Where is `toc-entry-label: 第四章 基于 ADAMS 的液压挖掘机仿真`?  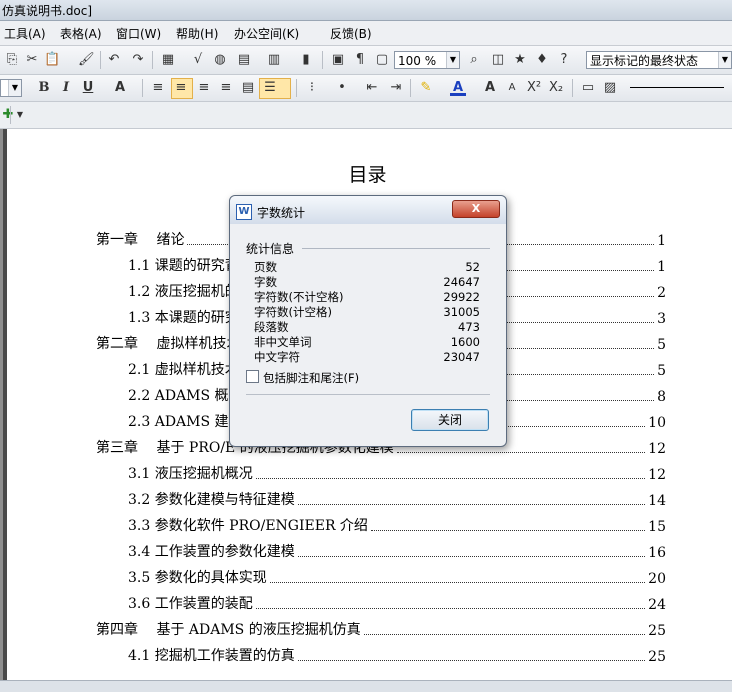 toc-entry-label: 第四章 基于 ADAMS 的液压挖掘机仿真 is located at coordinates (228, 630).